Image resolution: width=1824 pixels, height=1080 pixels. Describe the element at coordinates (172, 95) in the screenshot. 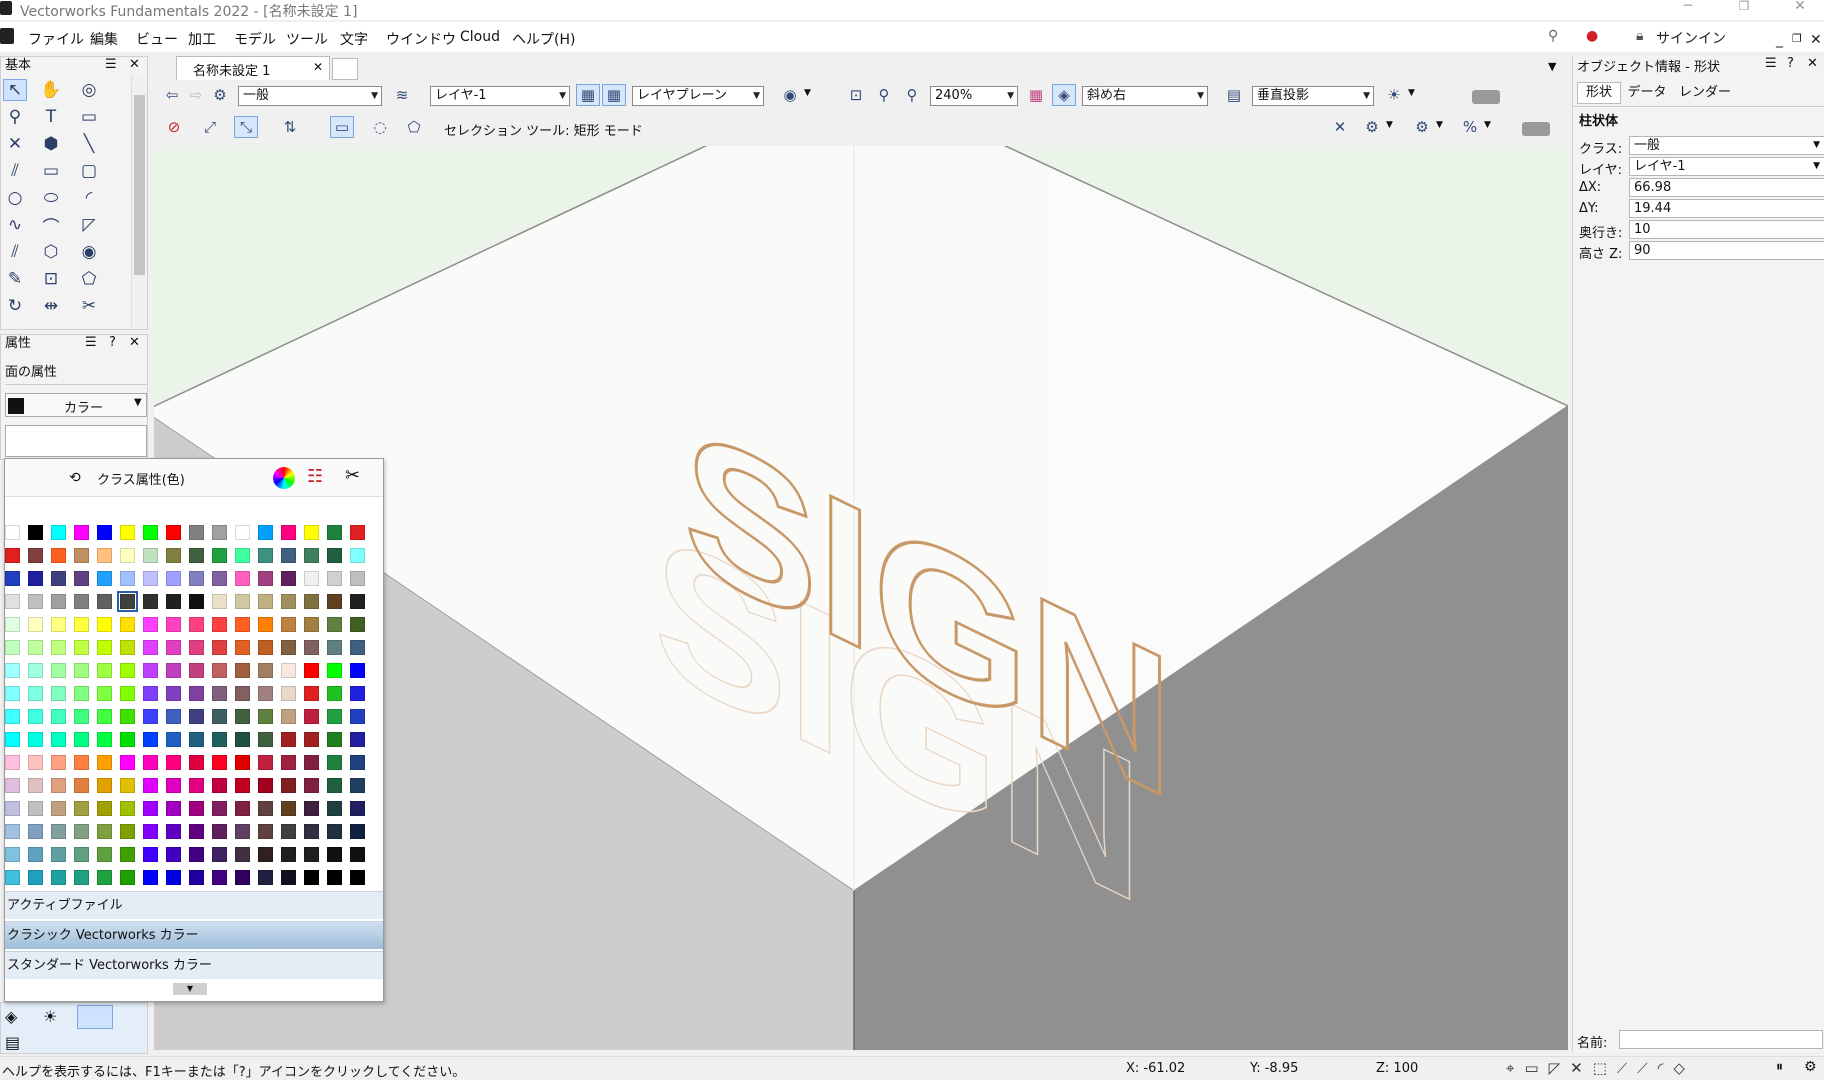

I see `back-icon: ⇦` at that location.